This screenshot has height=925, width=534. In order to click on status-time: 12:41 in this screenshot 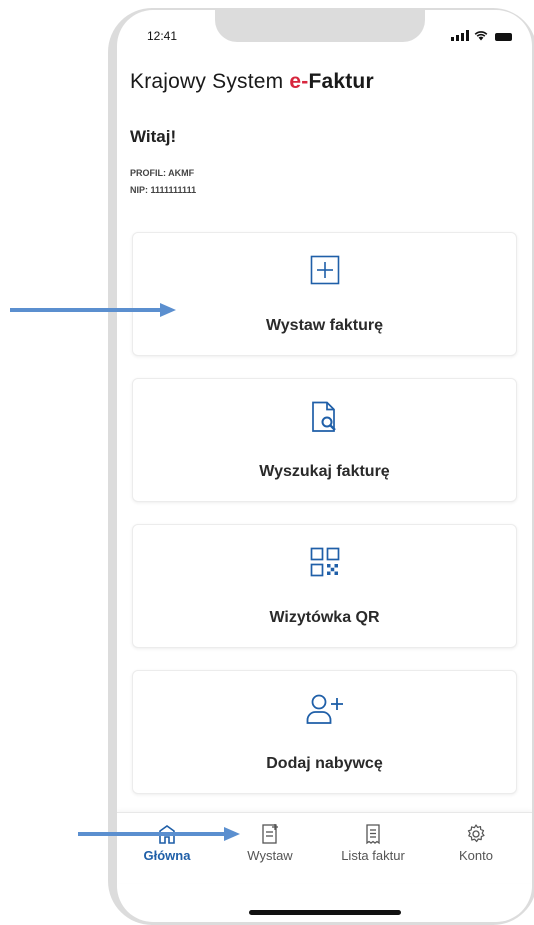, I will do `click(162, 36)`.